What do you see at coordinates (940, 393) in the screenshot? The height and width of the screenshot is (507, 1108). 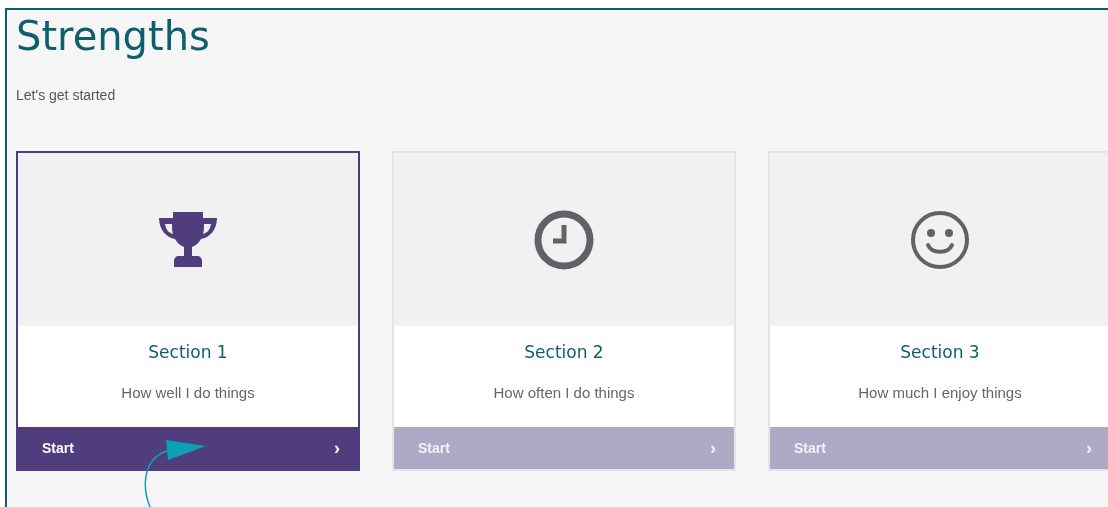 I see `section-description: How much I enjoy things` at bounding box center [940, 393].